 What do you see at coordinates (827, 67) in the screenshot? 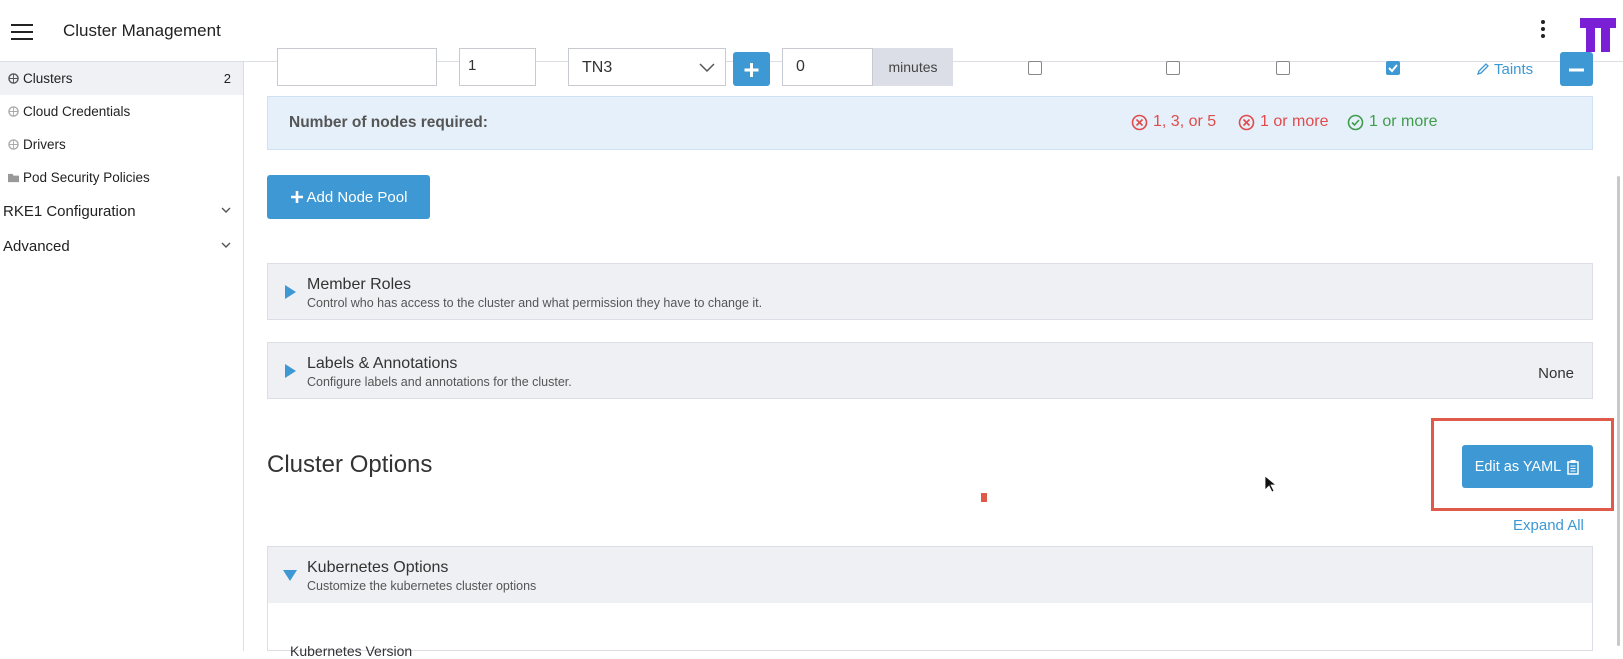
I see `delay-input: 0` at bounding box center [827, 67].